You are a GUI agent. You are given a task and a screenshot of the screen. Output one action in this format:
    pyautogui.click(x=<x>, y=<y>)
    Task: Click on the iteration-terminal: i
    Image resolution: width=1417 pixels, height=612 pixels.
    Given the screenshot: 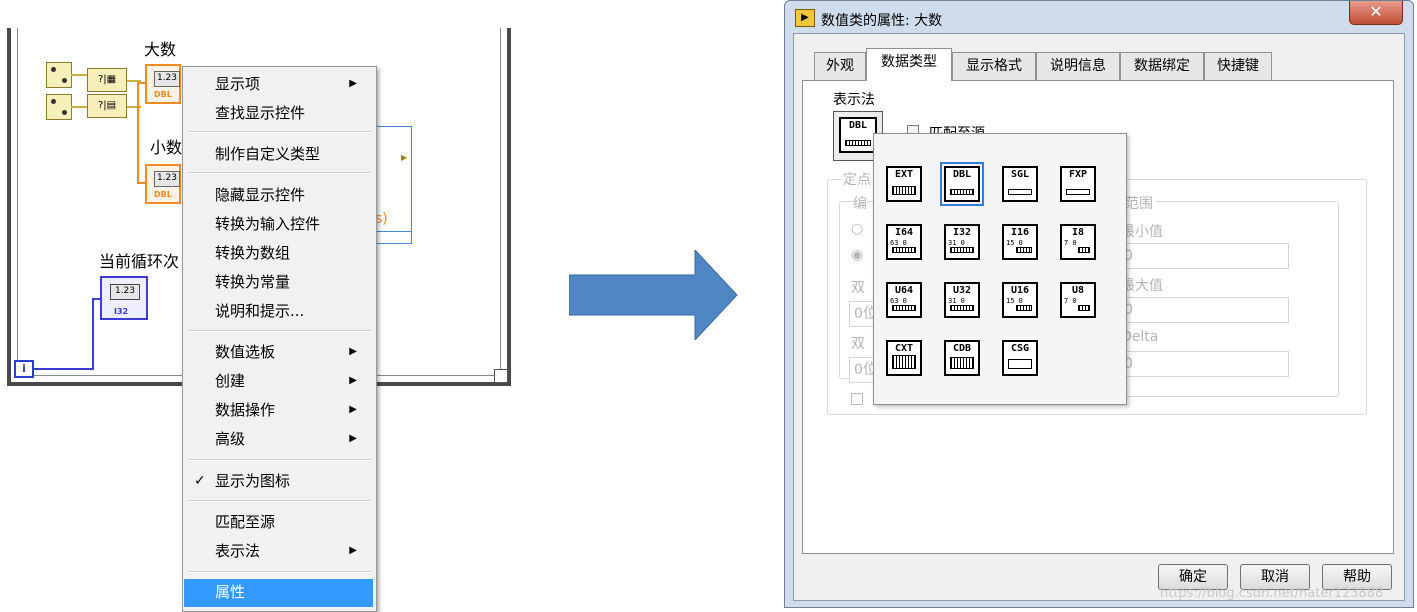 What is the action you would take?
    pyautogui.click(x=24, y=369)
    